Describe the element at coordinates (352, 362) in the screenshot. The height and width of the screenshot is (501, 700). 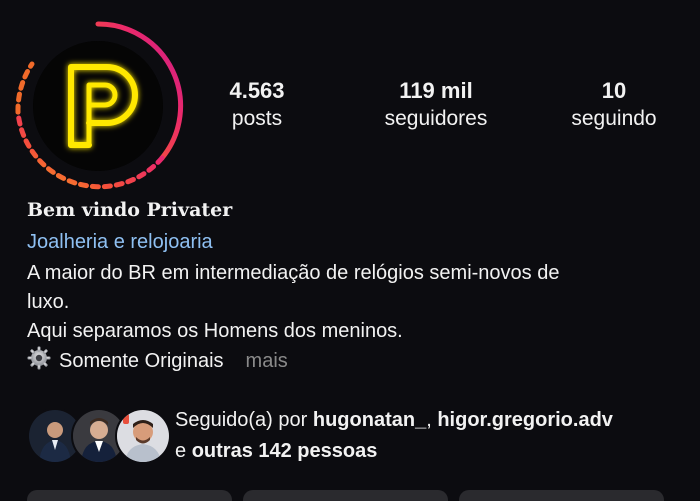
I see `bio-line-last: Somente Originais mais` at that location.